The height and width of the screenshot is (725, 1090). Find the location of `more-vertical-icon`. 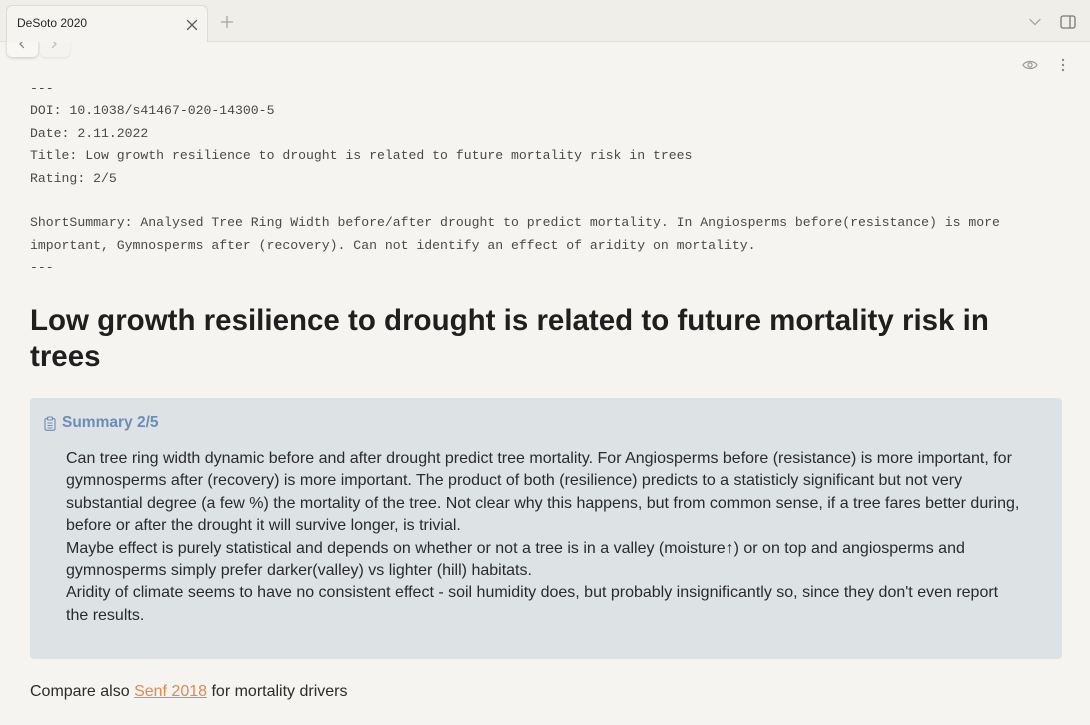

more-vertical-icon is located at coordinates (1063, 65).